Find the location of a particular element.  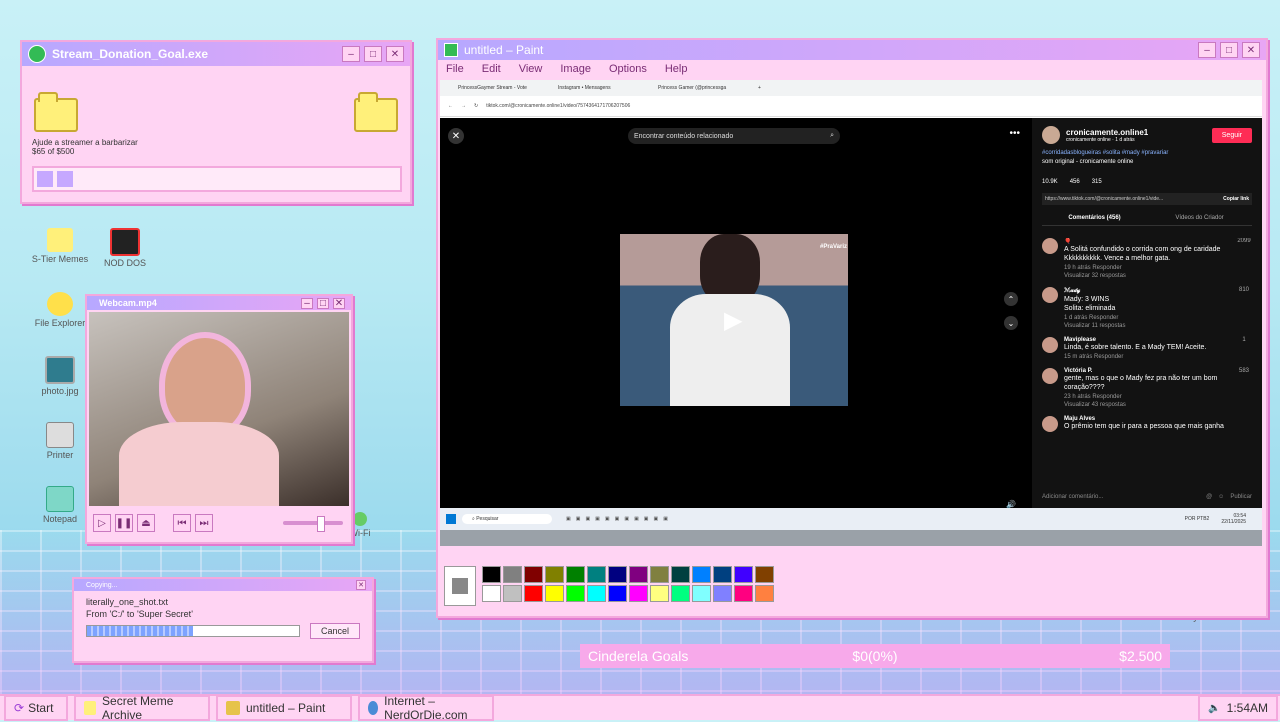

paint-titlebar: untitled – Paint – □ ✕ is located at coordinates (852, 50).